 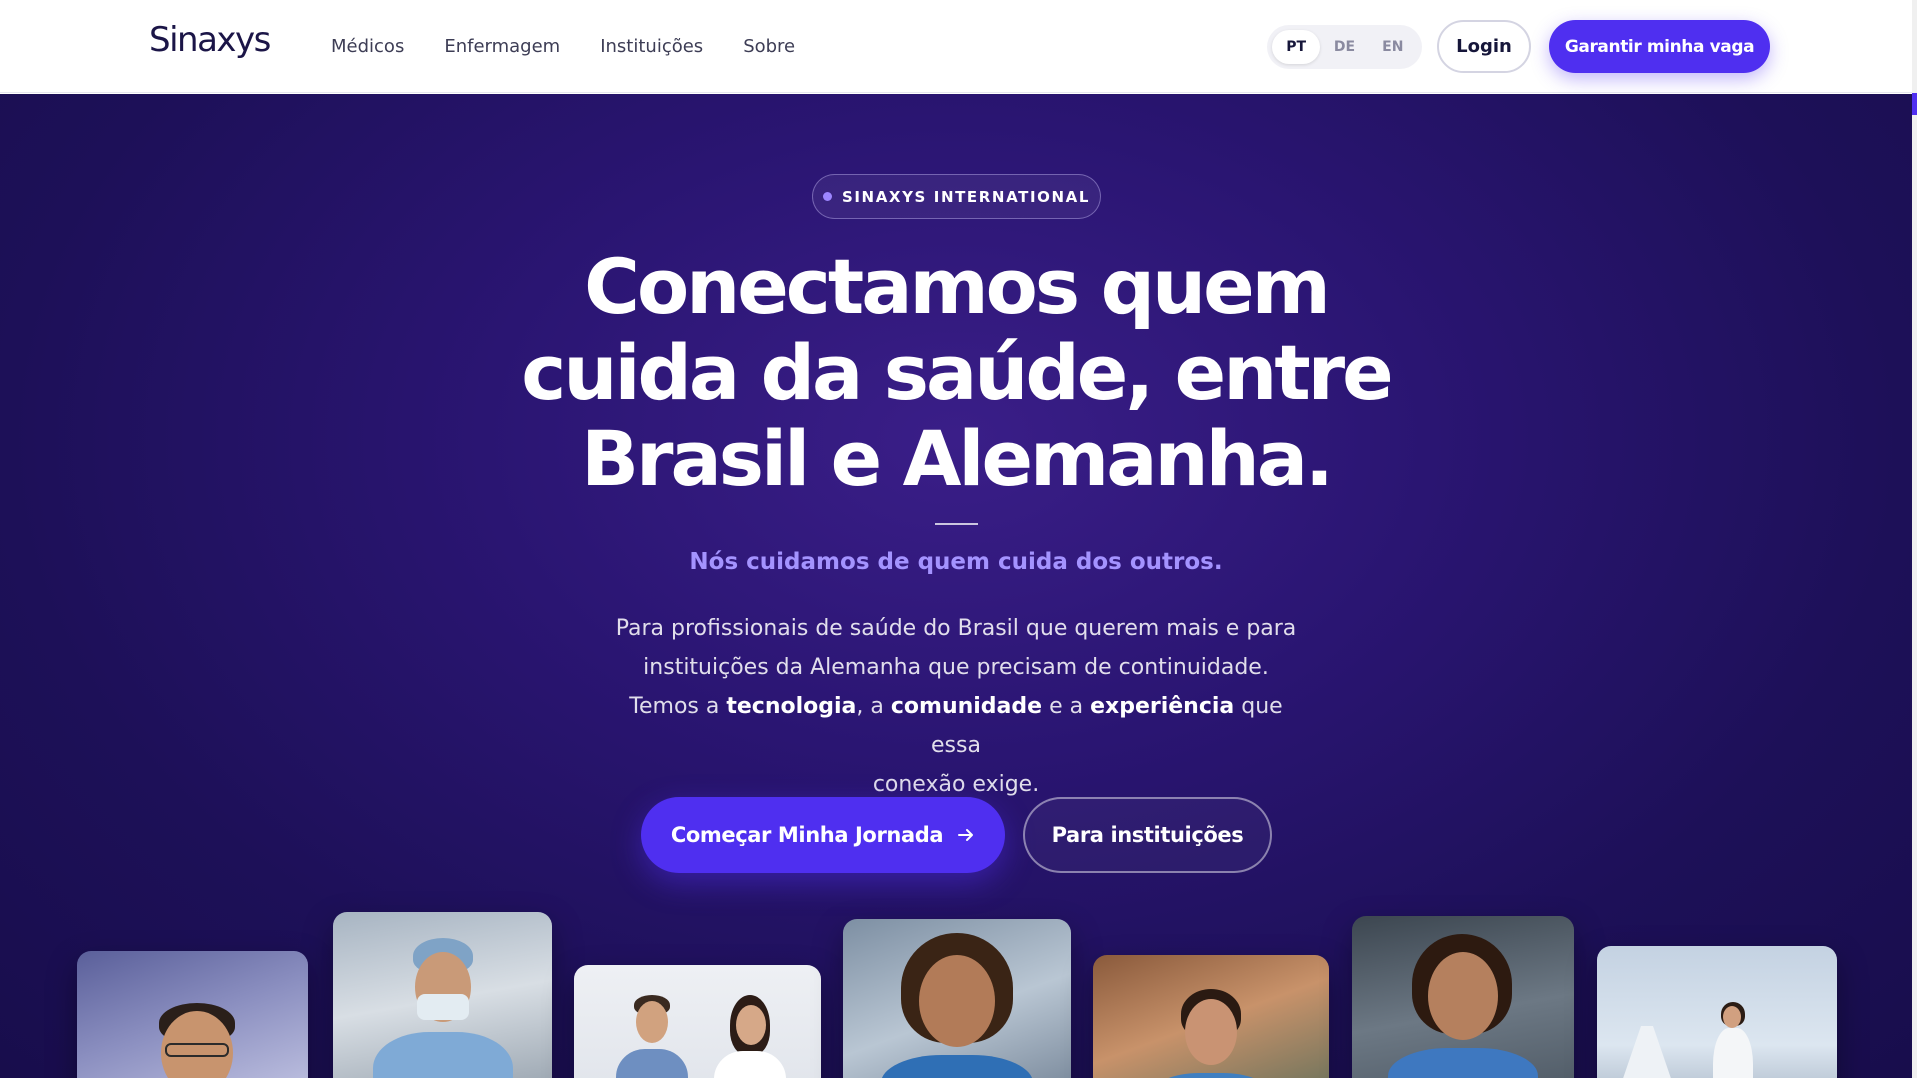 I want to click on dot-icon, so click(x=827, y=196).